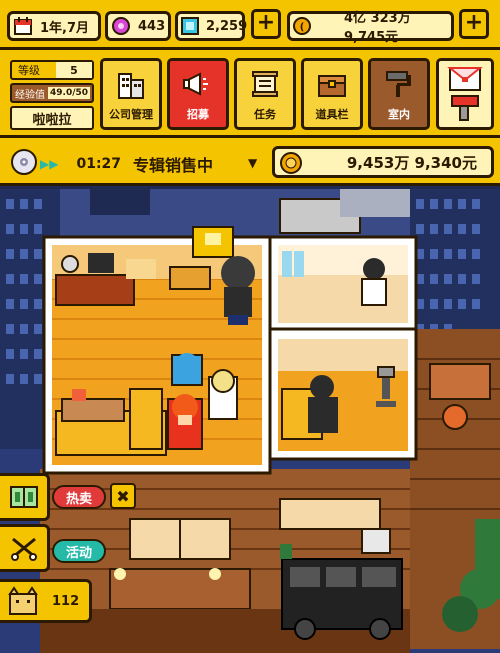  I want to click on disc-icon, so click(24, 162).